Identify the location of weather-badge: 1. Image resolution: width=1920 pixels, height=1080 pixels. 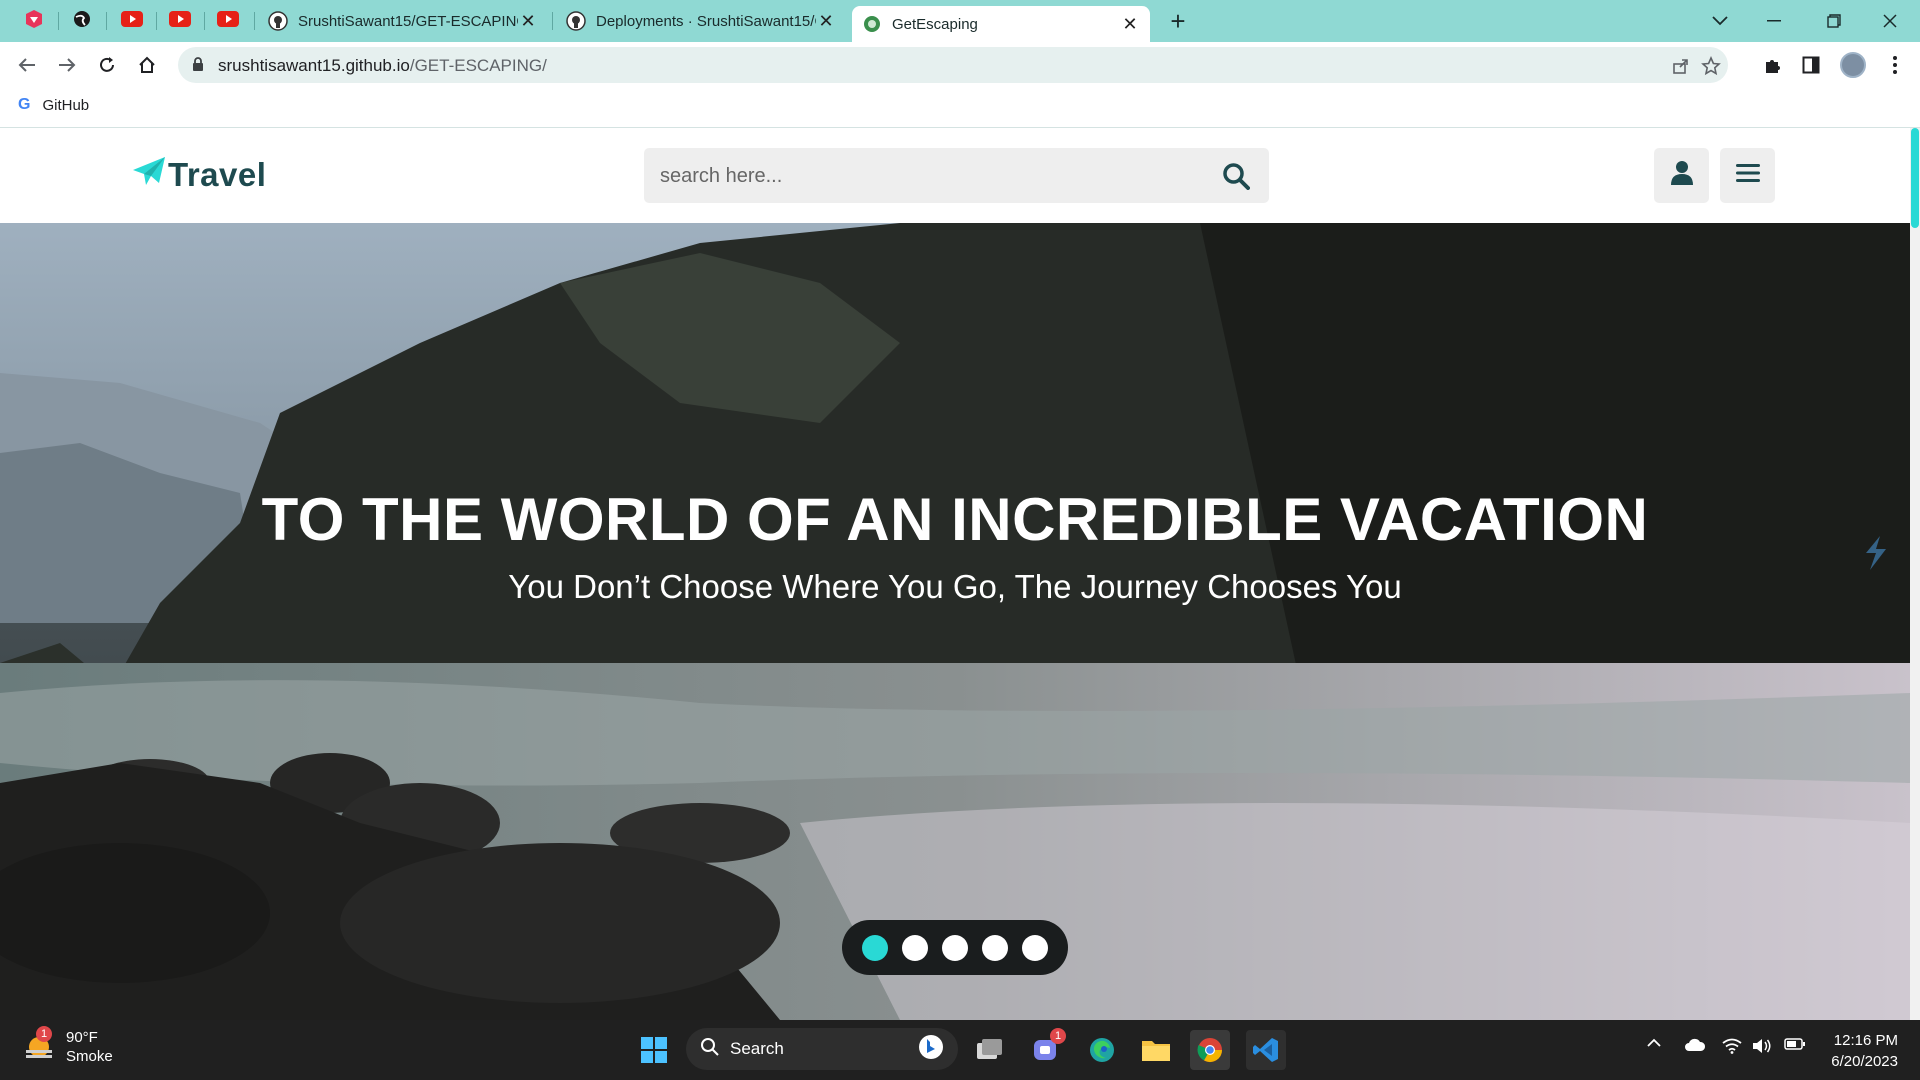
(44, 1034).